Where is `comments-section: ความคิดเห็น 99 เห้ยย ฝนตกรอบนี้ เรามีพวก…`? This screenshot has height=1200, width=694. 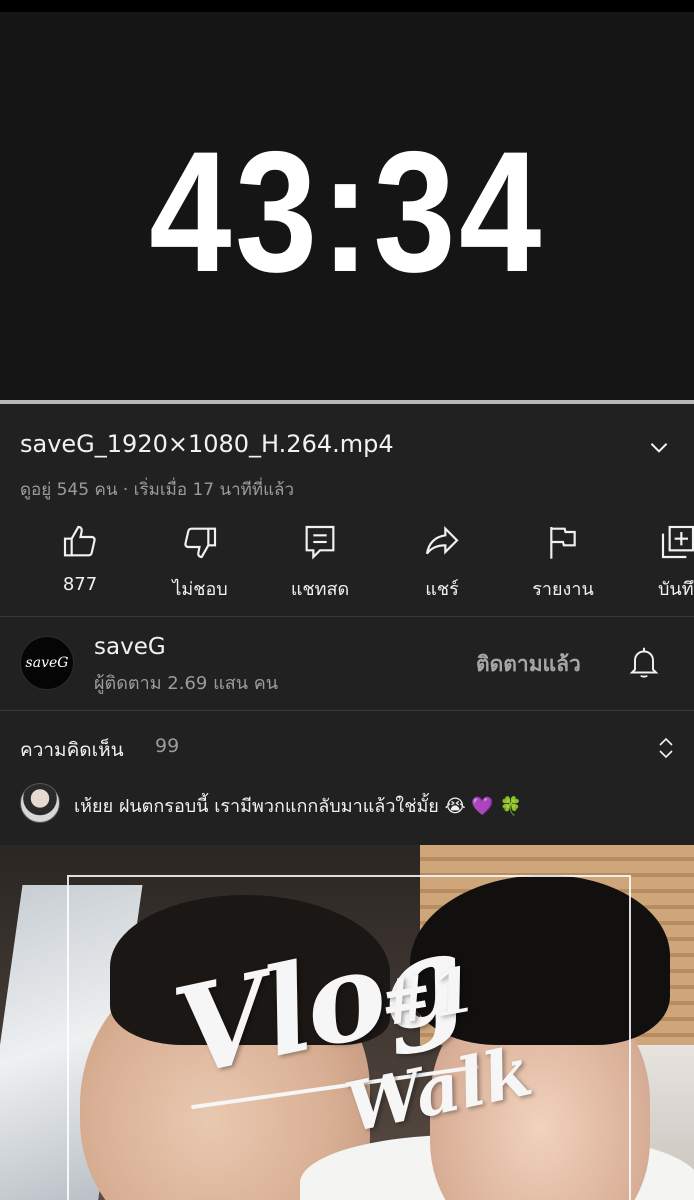 comments-section: ความคิดเห็น 99 เห้ยย ฝนตกรอบนี้ เรามีพวก… is located at coordinates (347, 778).